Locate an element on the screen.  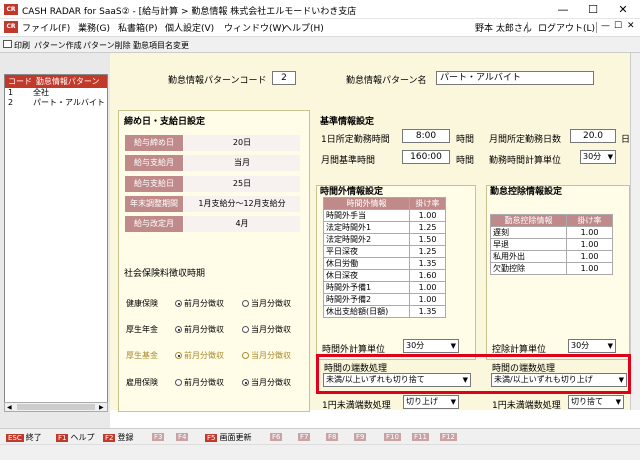
menu-close-button: ✕ is located at coordinates (631, 26).